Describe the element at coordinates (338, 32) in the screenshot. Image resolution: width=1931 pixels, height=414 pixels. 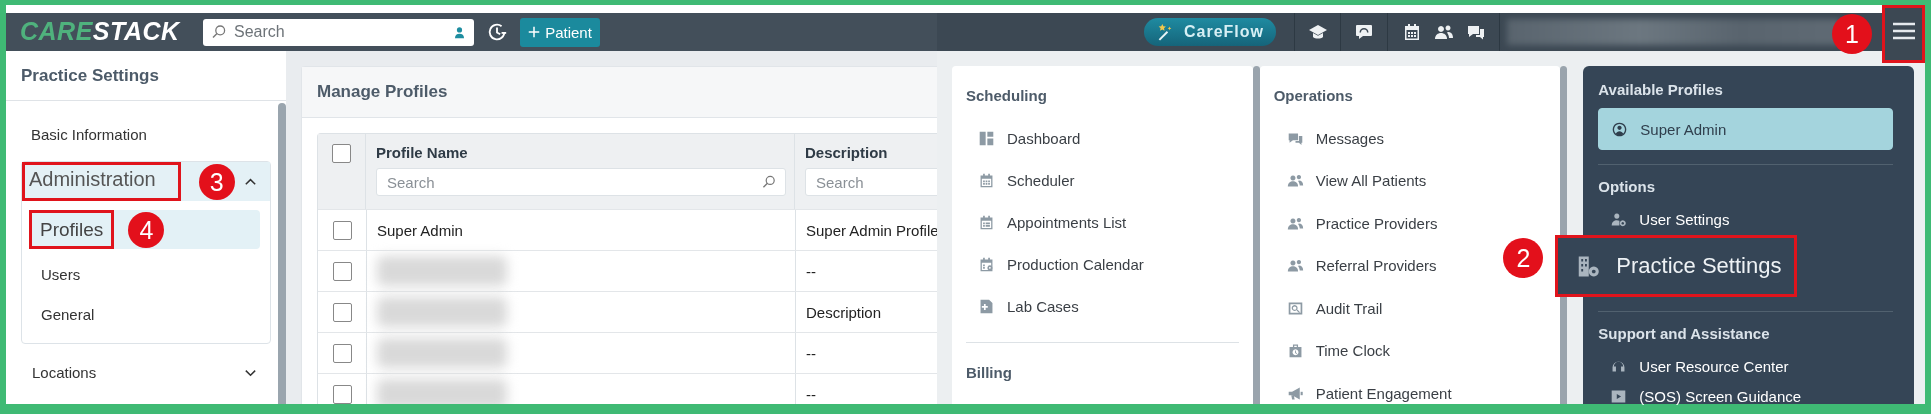
I see `search-field: Search` at that location.